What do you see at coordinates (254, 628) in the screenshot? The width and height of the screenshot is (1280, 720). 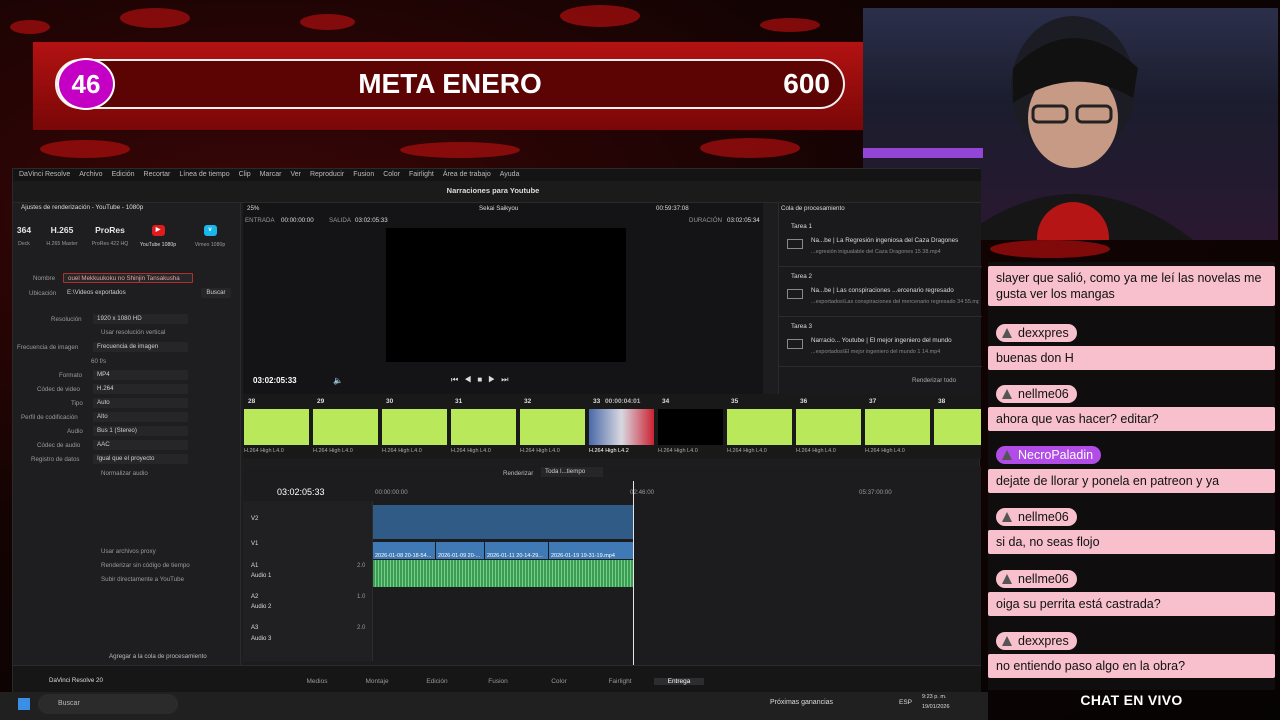 I see `track-a3: A3` at bounding box center [254, 628].